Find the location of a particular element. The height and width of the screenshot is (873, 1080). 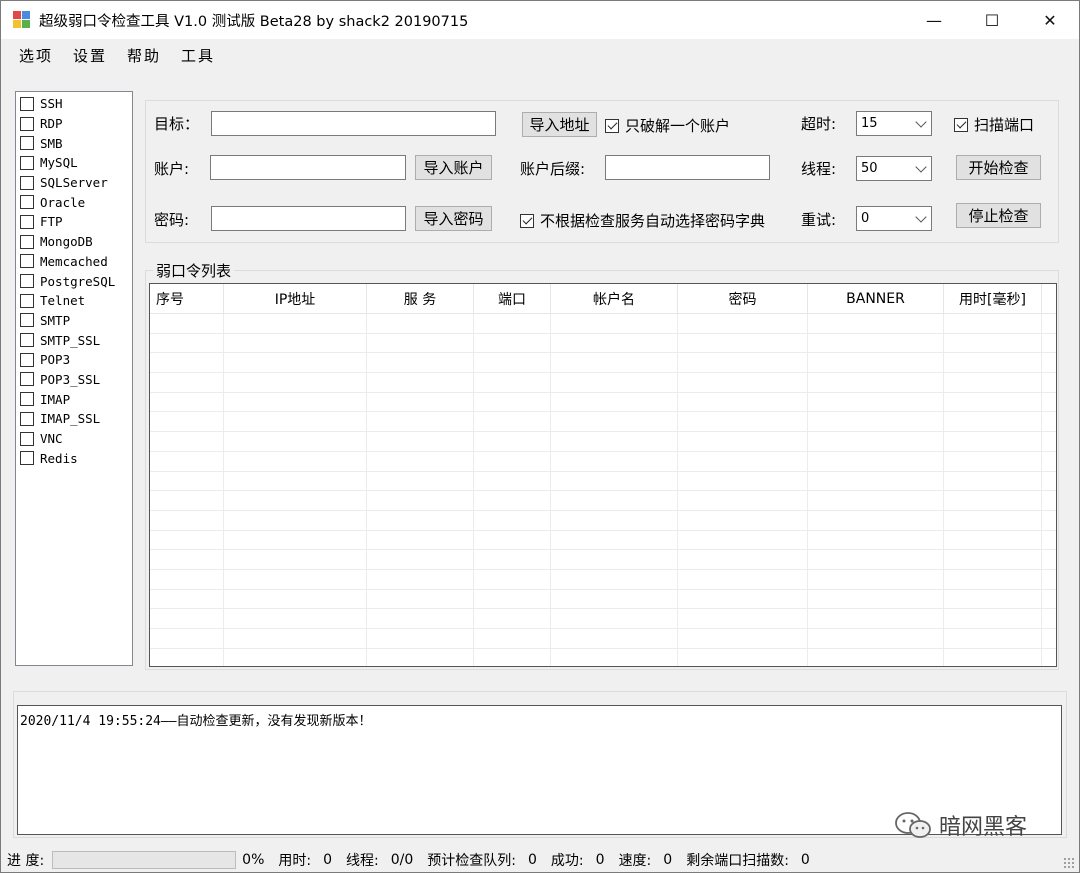

import-address-button: 导入地址 is located at coordinates (559, 124).